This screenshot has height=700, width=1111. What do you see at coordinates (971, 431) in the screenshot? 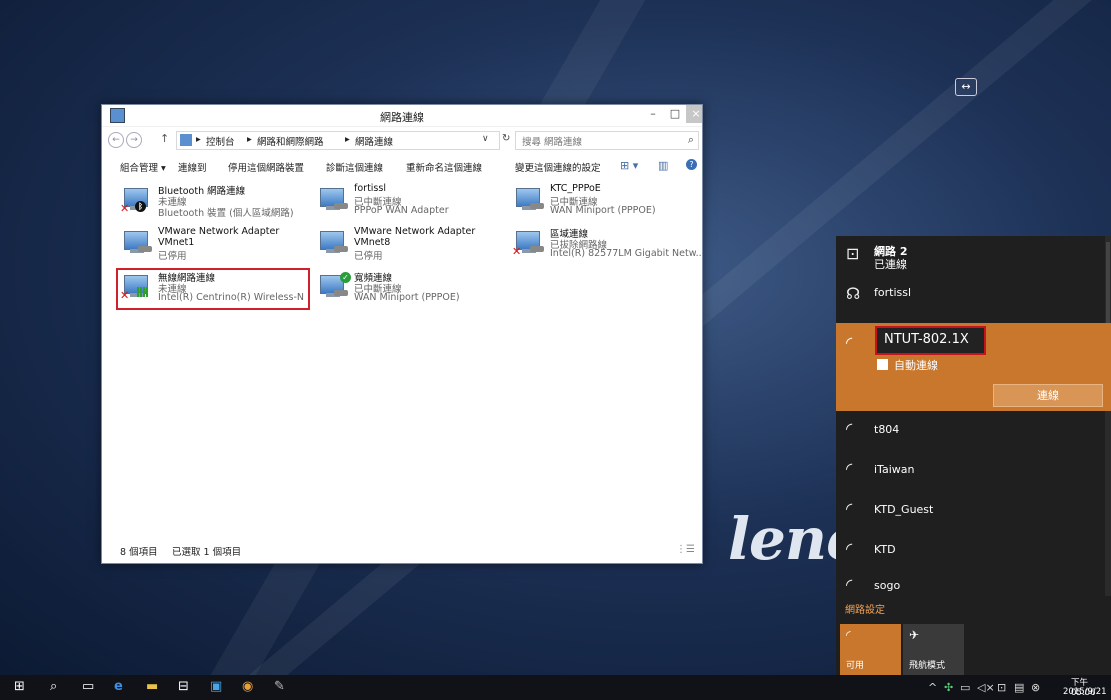
I see `network-item-t804: ◜ t804` at bounding box center [971, 431].